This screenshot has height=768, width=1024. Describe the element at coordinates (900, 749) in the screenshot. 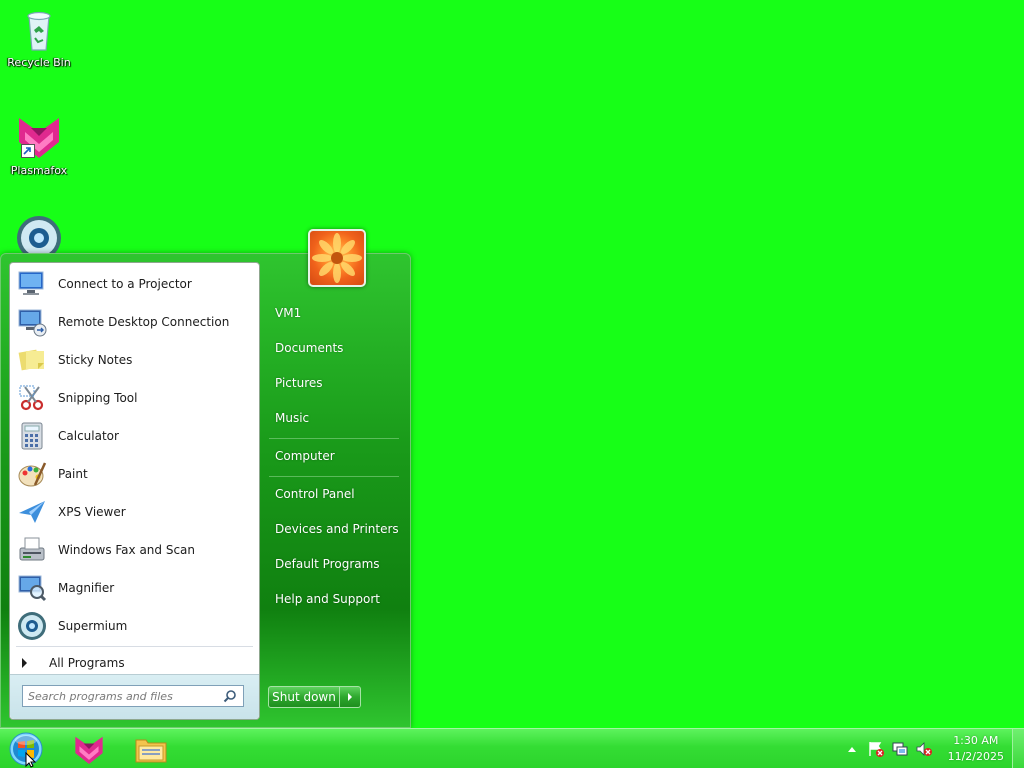

I see `network-icon` at that location.